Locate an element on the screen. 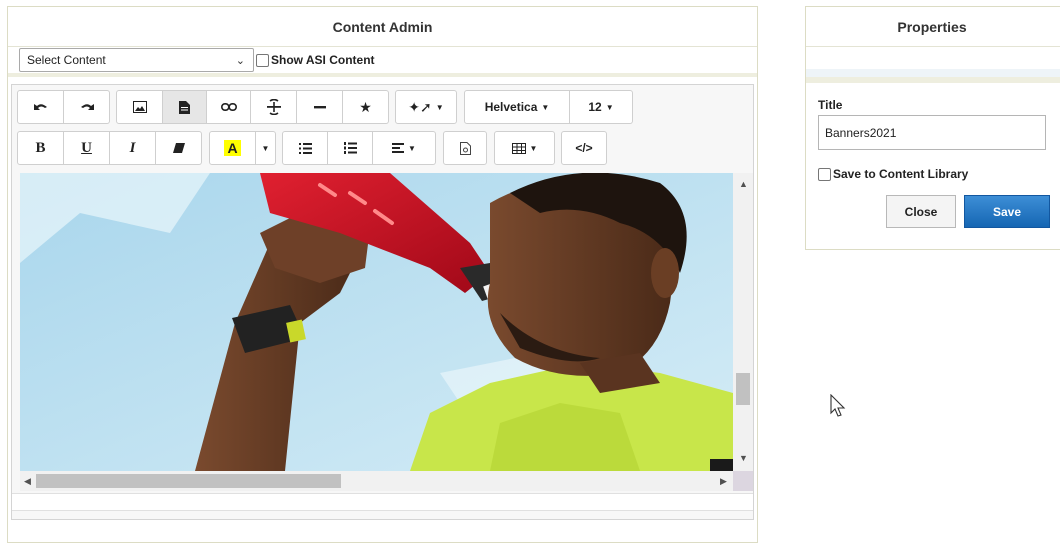  save-to-library-checkbox is located at coordinates (824, 174).